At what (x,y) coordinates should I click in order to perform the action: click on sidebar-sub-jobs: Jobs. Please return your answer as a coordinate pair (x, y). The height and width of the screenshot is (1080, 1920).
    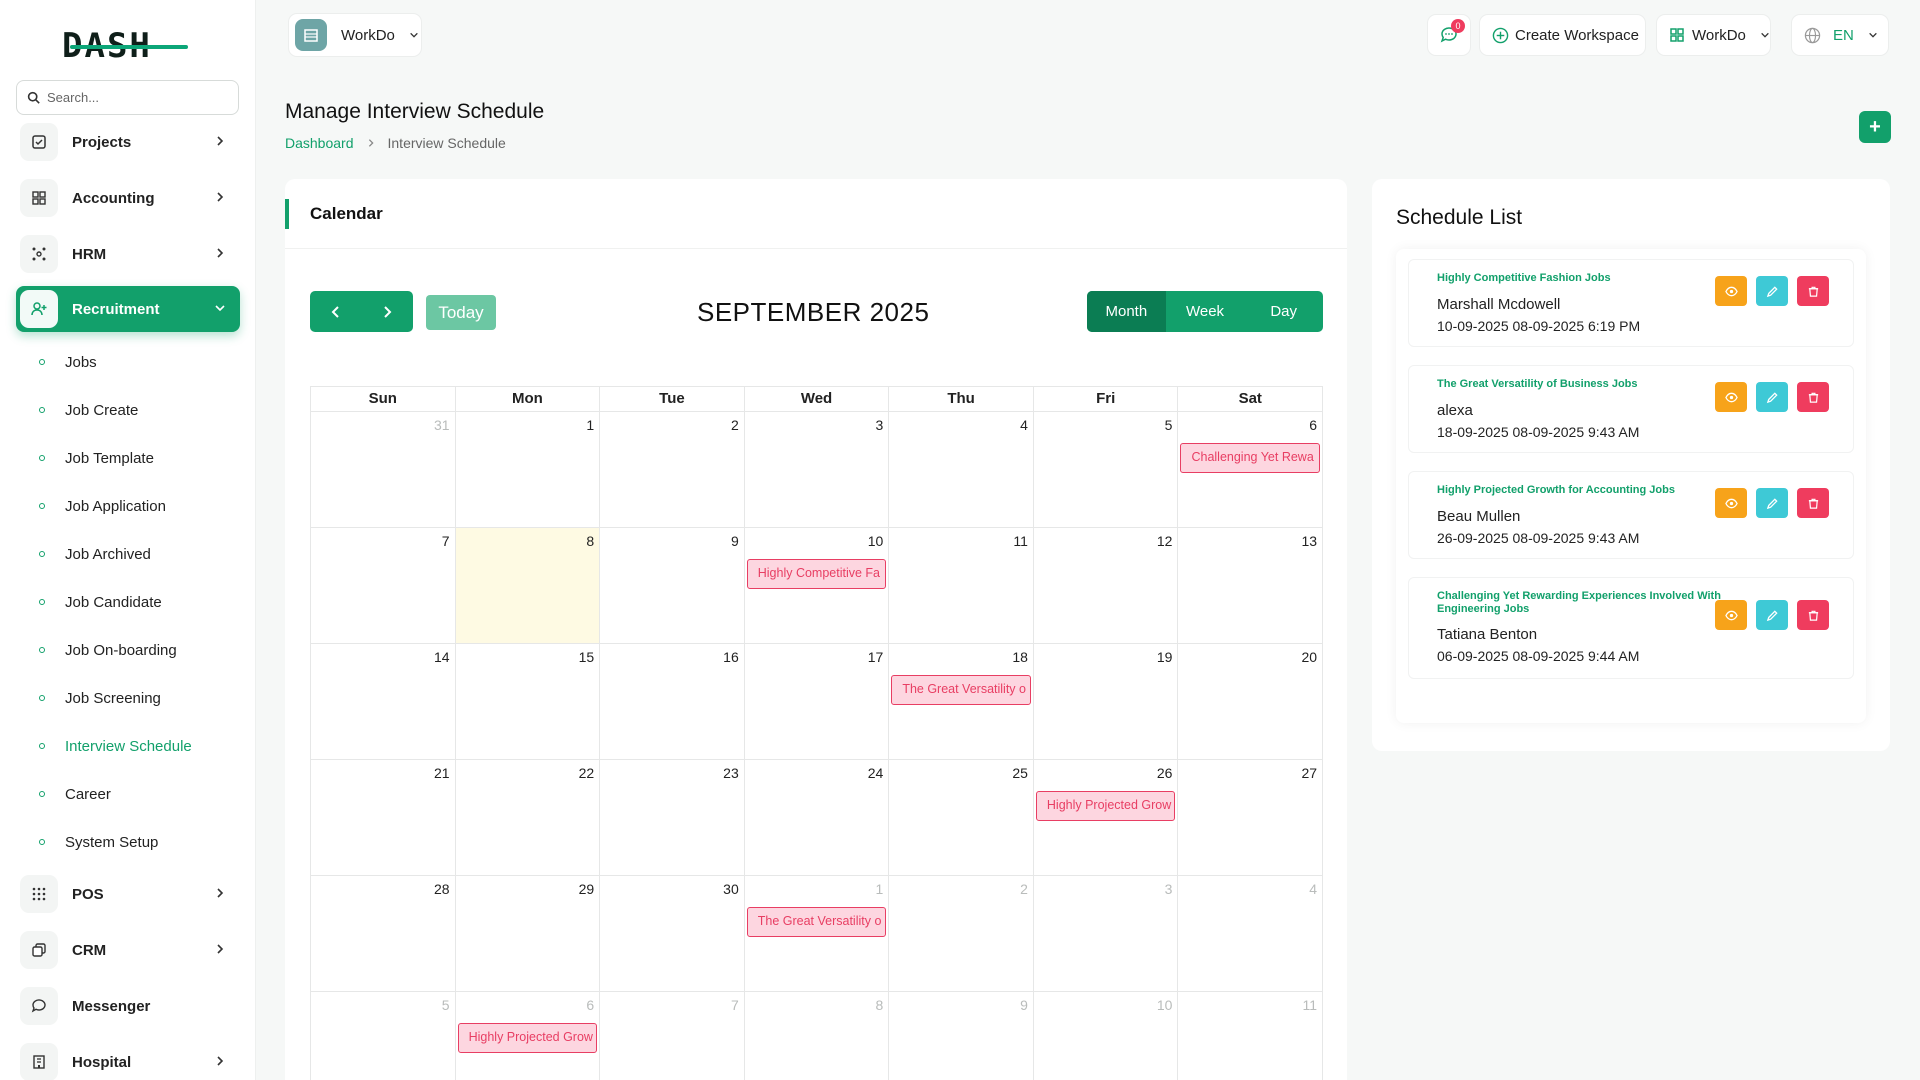
    Looking at the image, I should click on (66, 362).